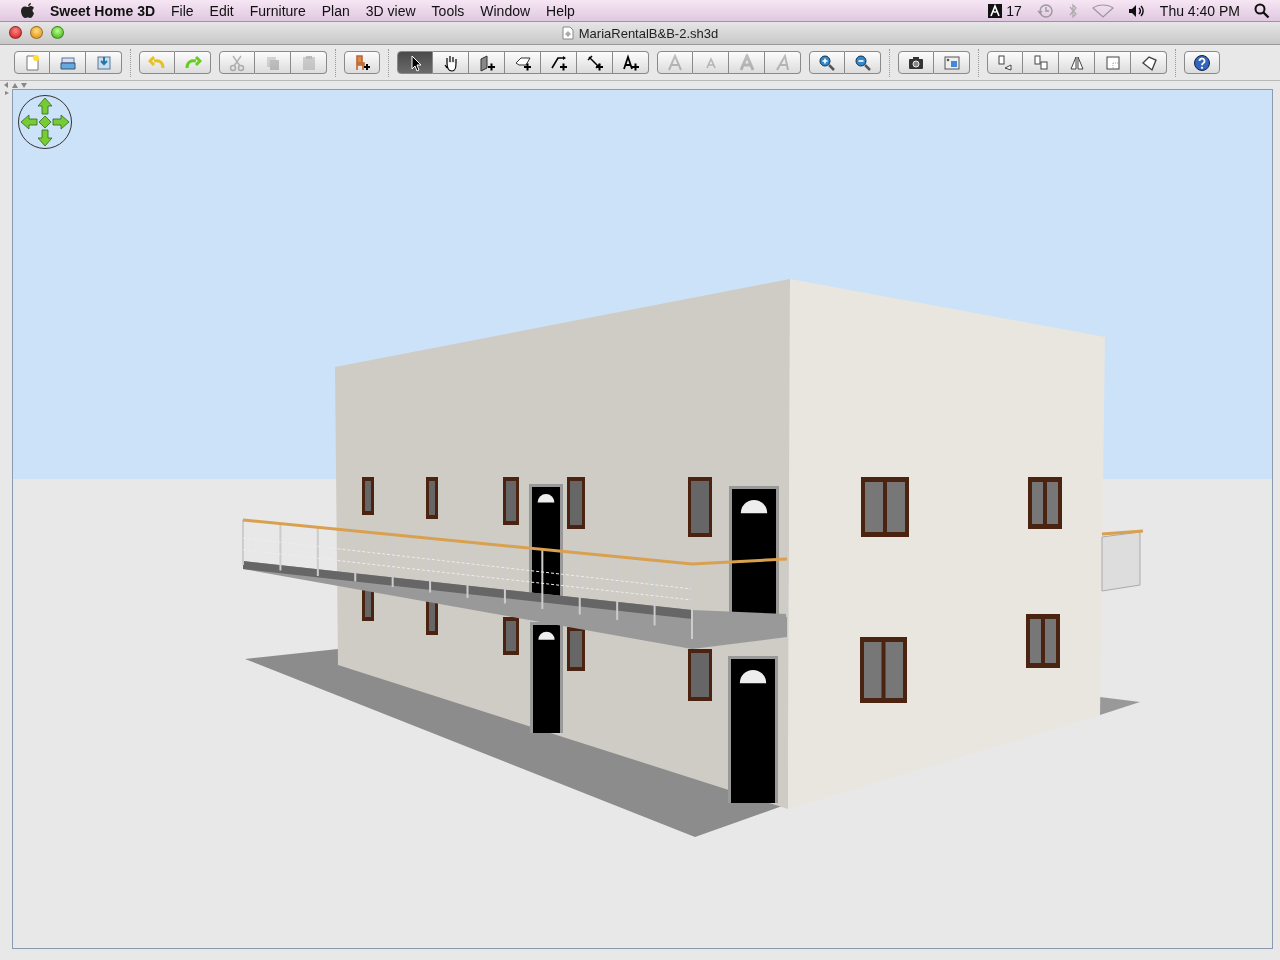 The width and height of the screenshot is (1280, 960). I want to click on menu-item: Furniture, so click(277, 10).